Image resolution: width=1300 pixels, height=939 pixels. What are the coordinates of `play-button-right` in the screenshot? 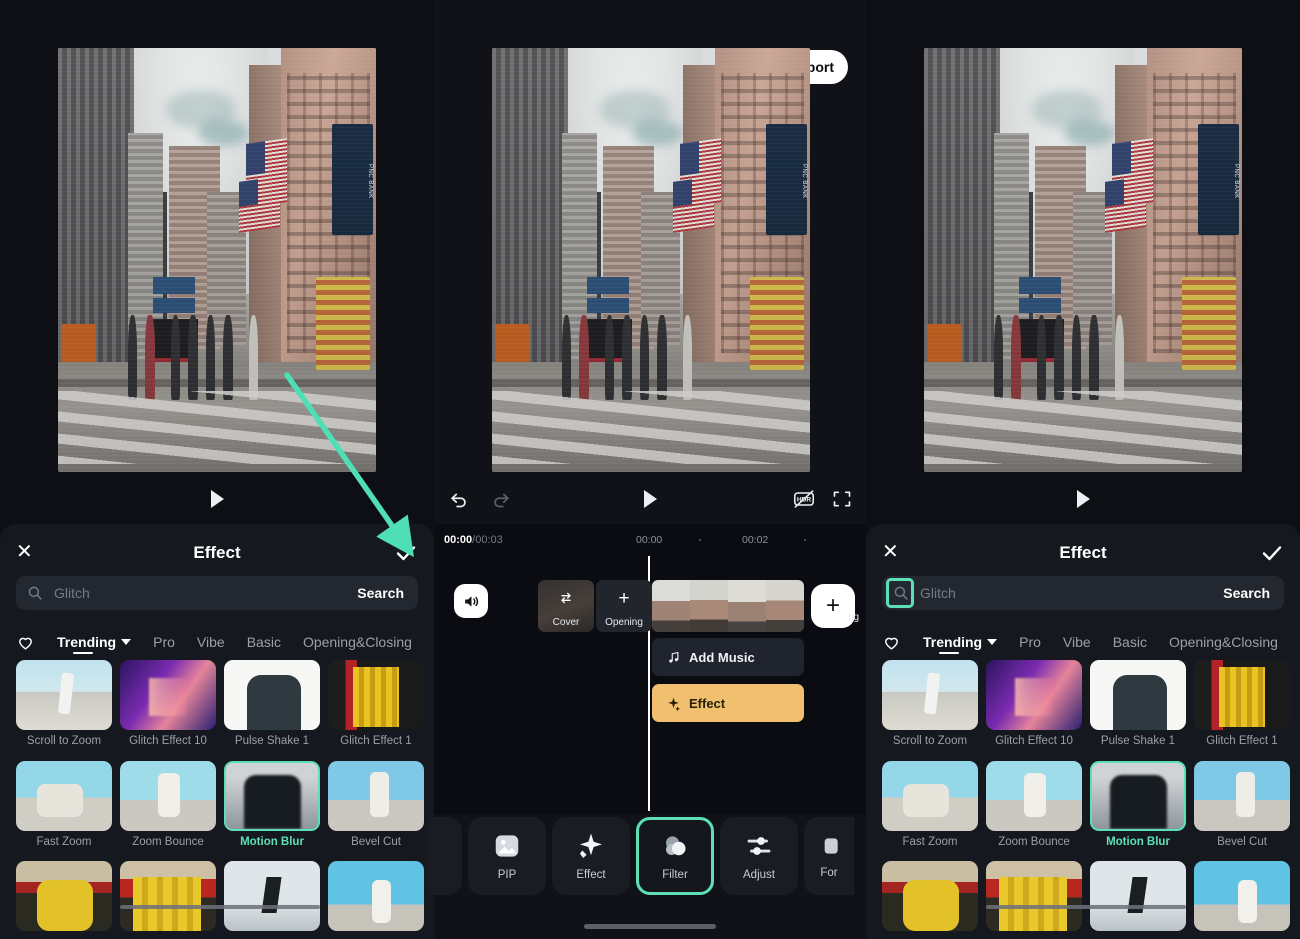 It's located at (1083, 499).